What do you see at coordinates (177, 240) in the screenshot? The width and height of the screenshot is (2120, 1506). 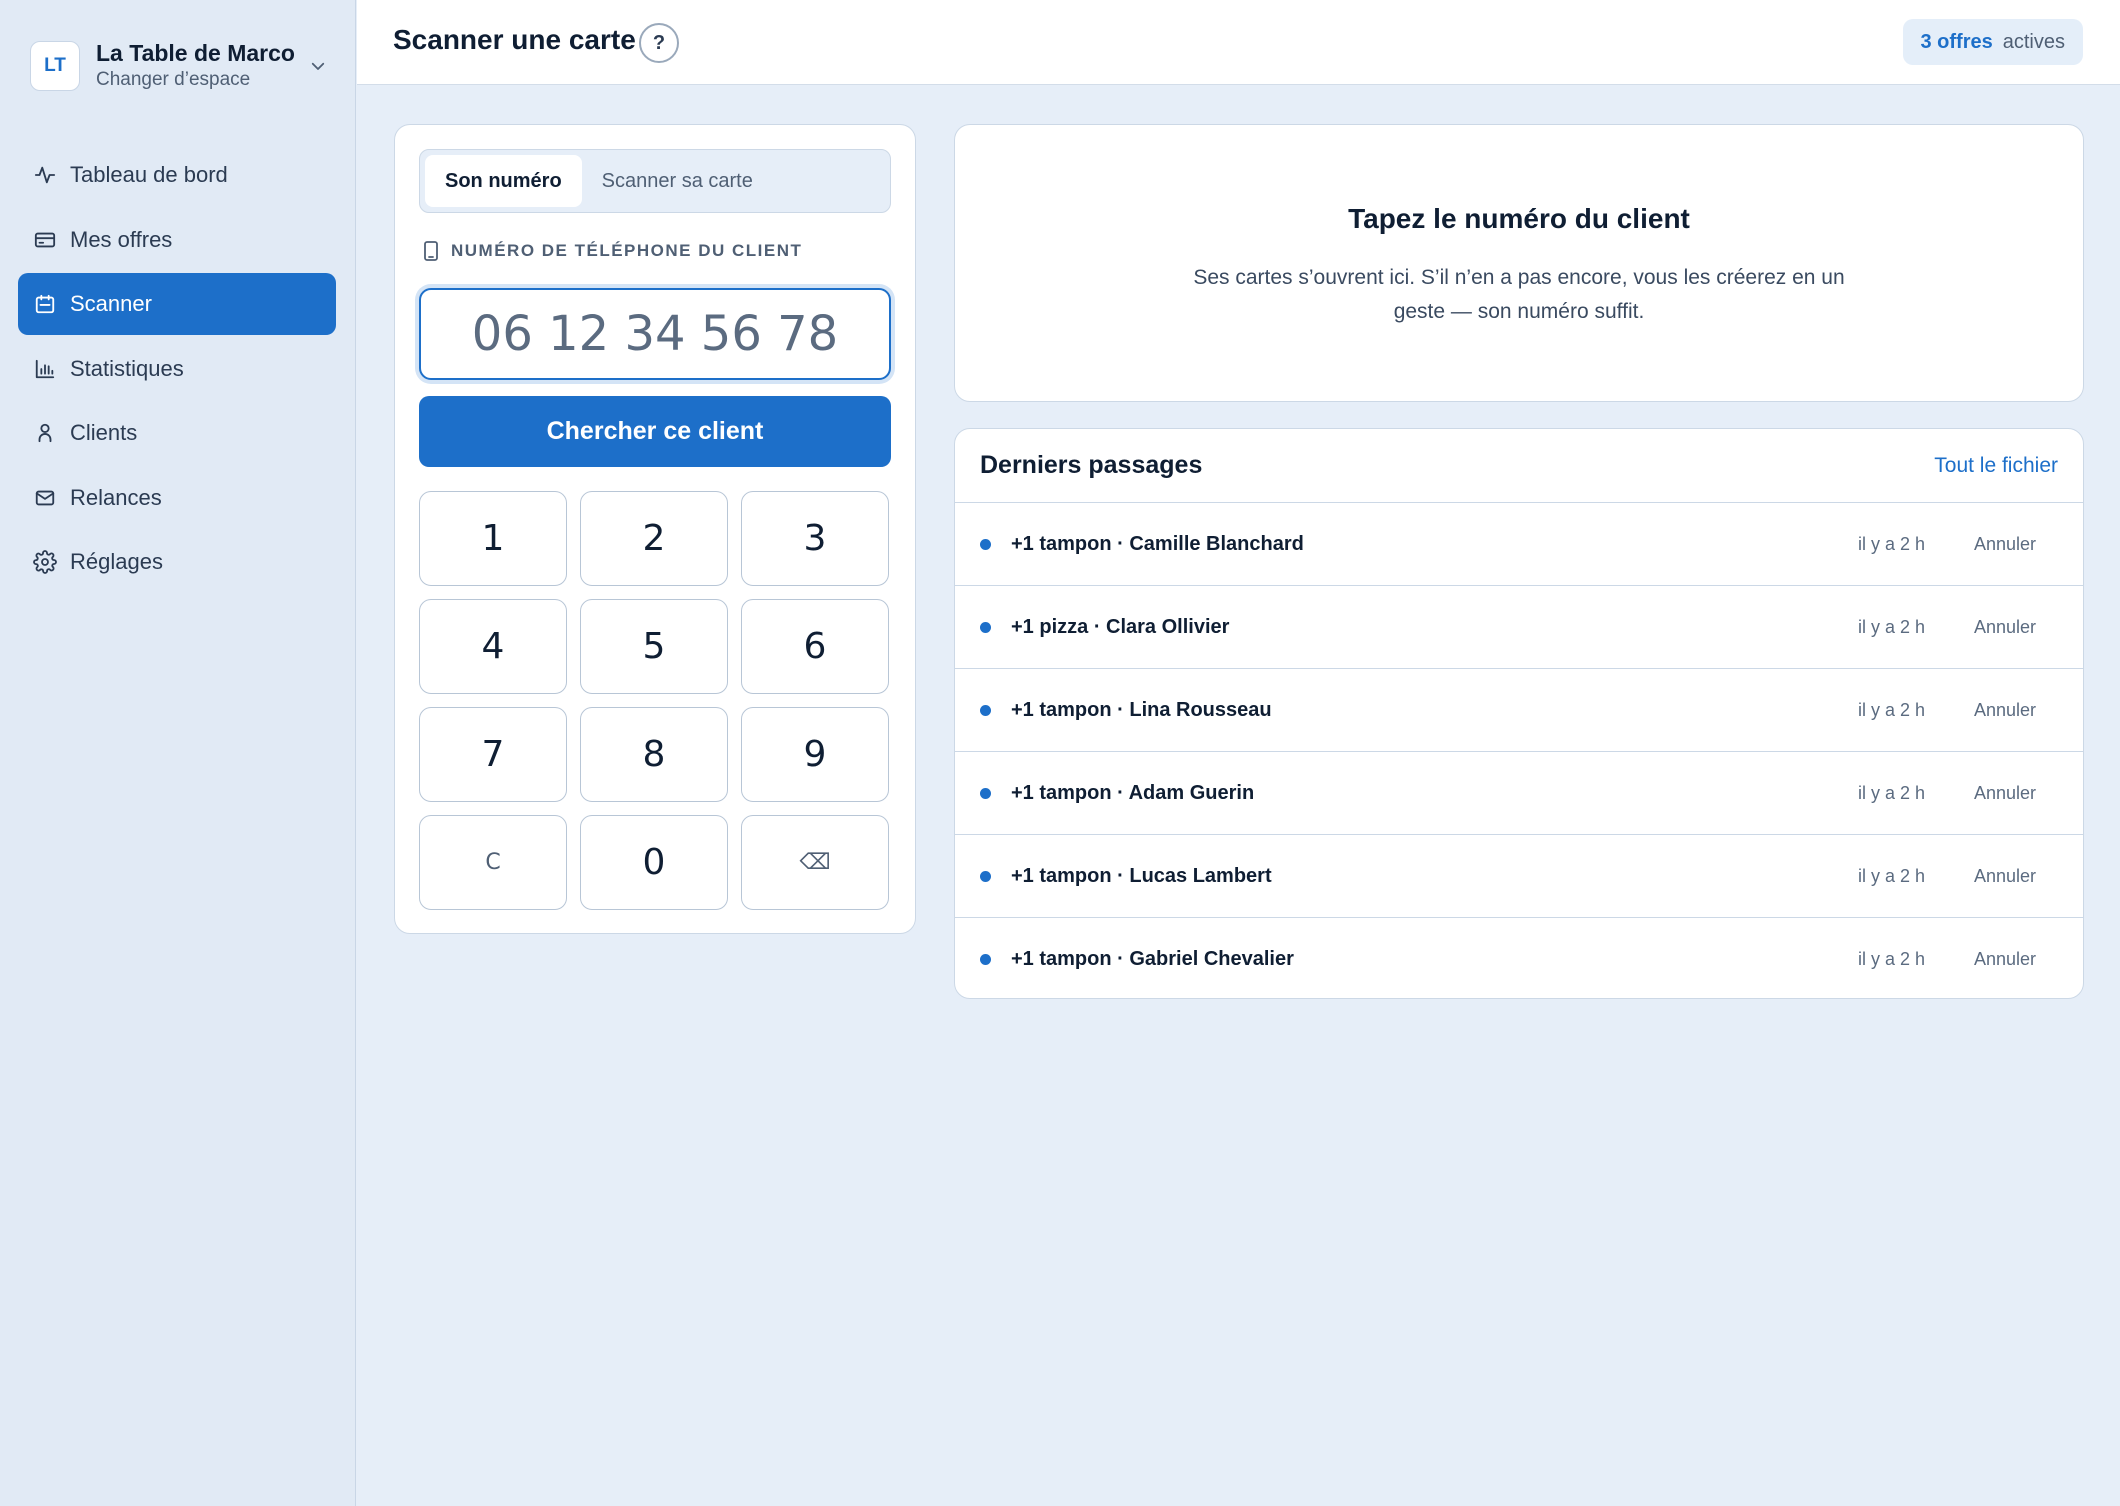 I see `sidebar-item-offers: Mes offres` at bounding box center [177, 240].